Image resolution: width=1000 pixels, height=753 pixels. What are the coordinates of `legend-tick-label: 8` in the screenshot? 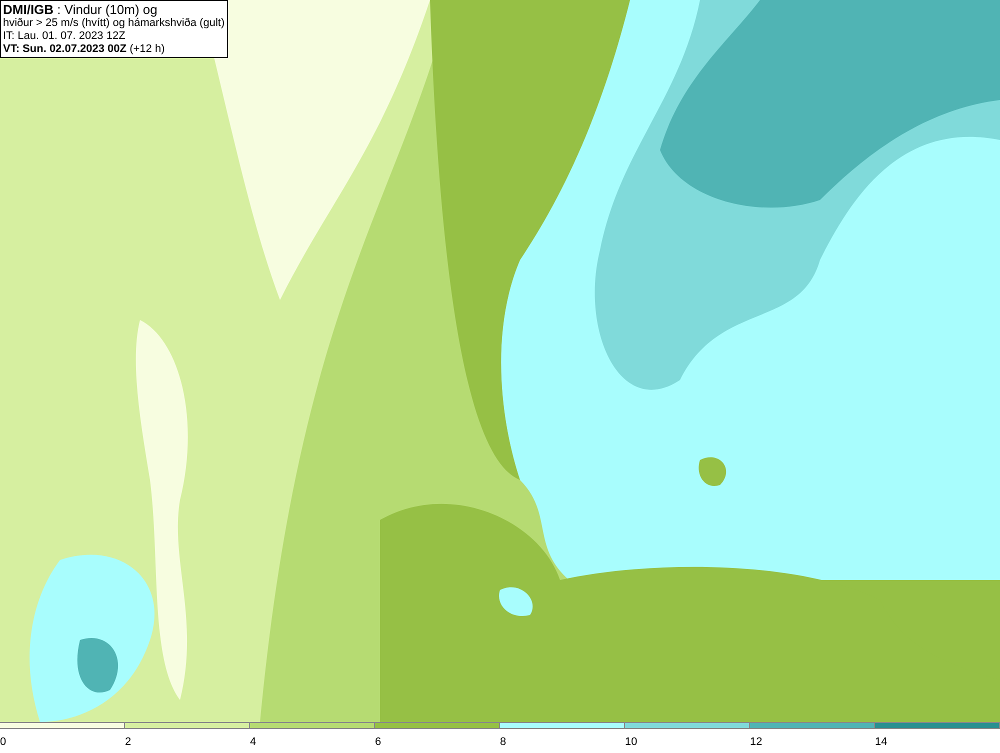 It's located at (503, 742).